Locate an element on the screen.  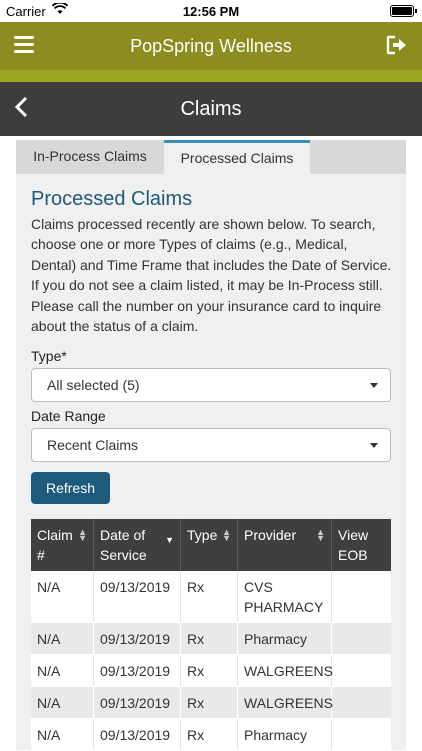
type-label: Type* is located at coordinates (49, 356).